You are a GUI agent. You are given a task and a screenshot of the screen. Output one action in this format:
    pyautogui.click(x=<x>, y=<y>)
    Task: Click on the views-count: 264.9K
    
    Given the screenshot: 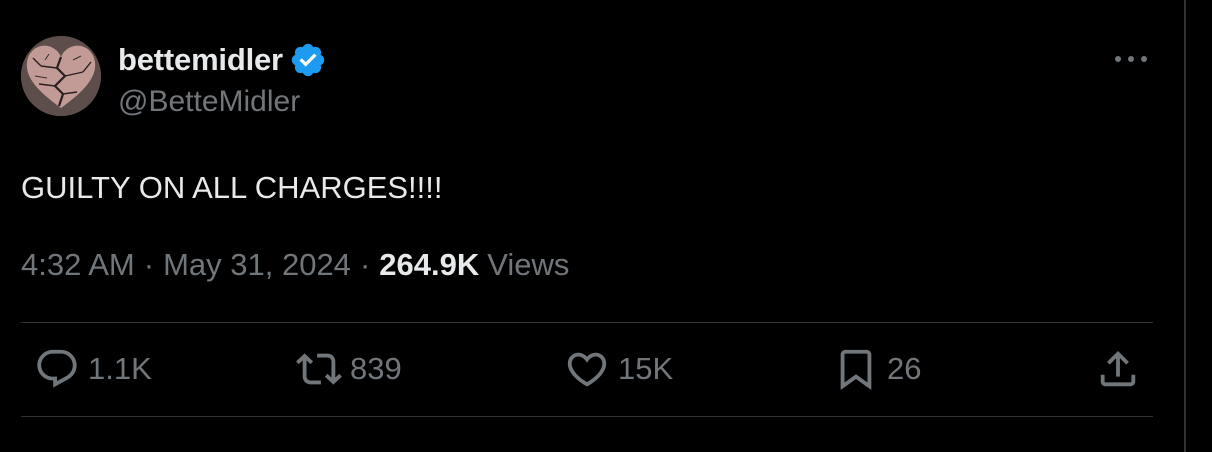 What is the action you would take?
    pyautogui.click(x=429, y=265)
    